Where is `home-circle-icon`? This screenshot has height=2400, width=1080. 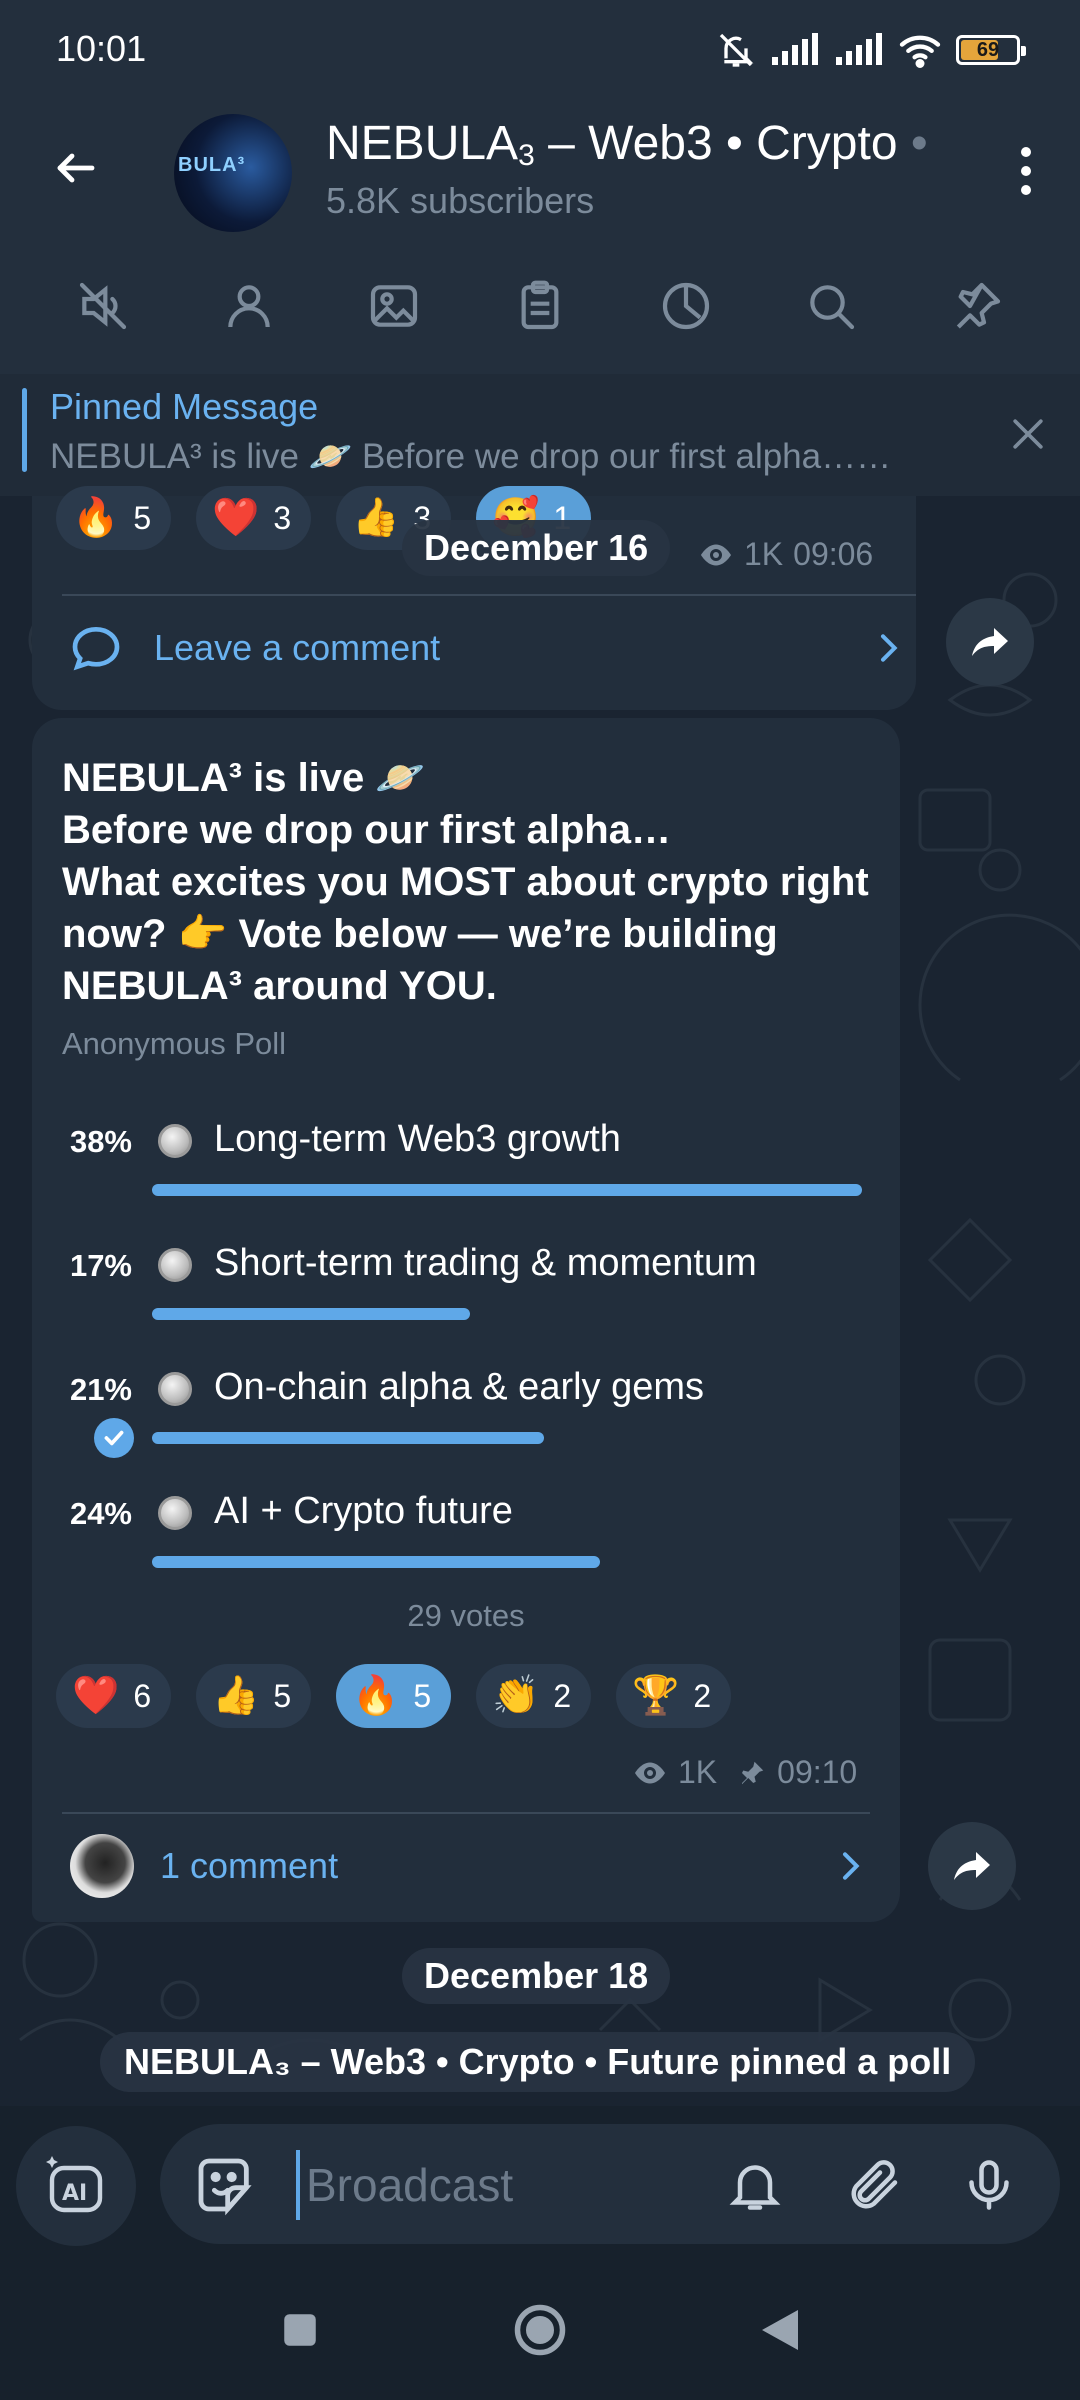 home-circle-icon is located at coordinates (540, 2330).